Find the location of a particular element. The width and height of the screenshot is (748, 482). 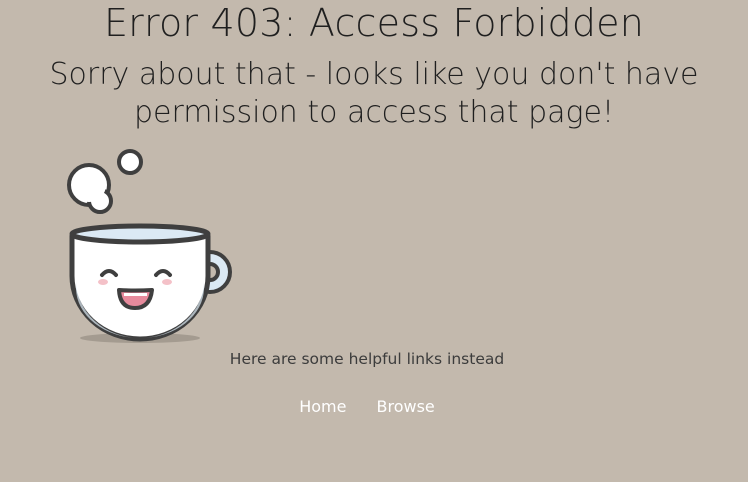

page-title: Error 403: Access Forbidden is located at coordinates (374, 23).